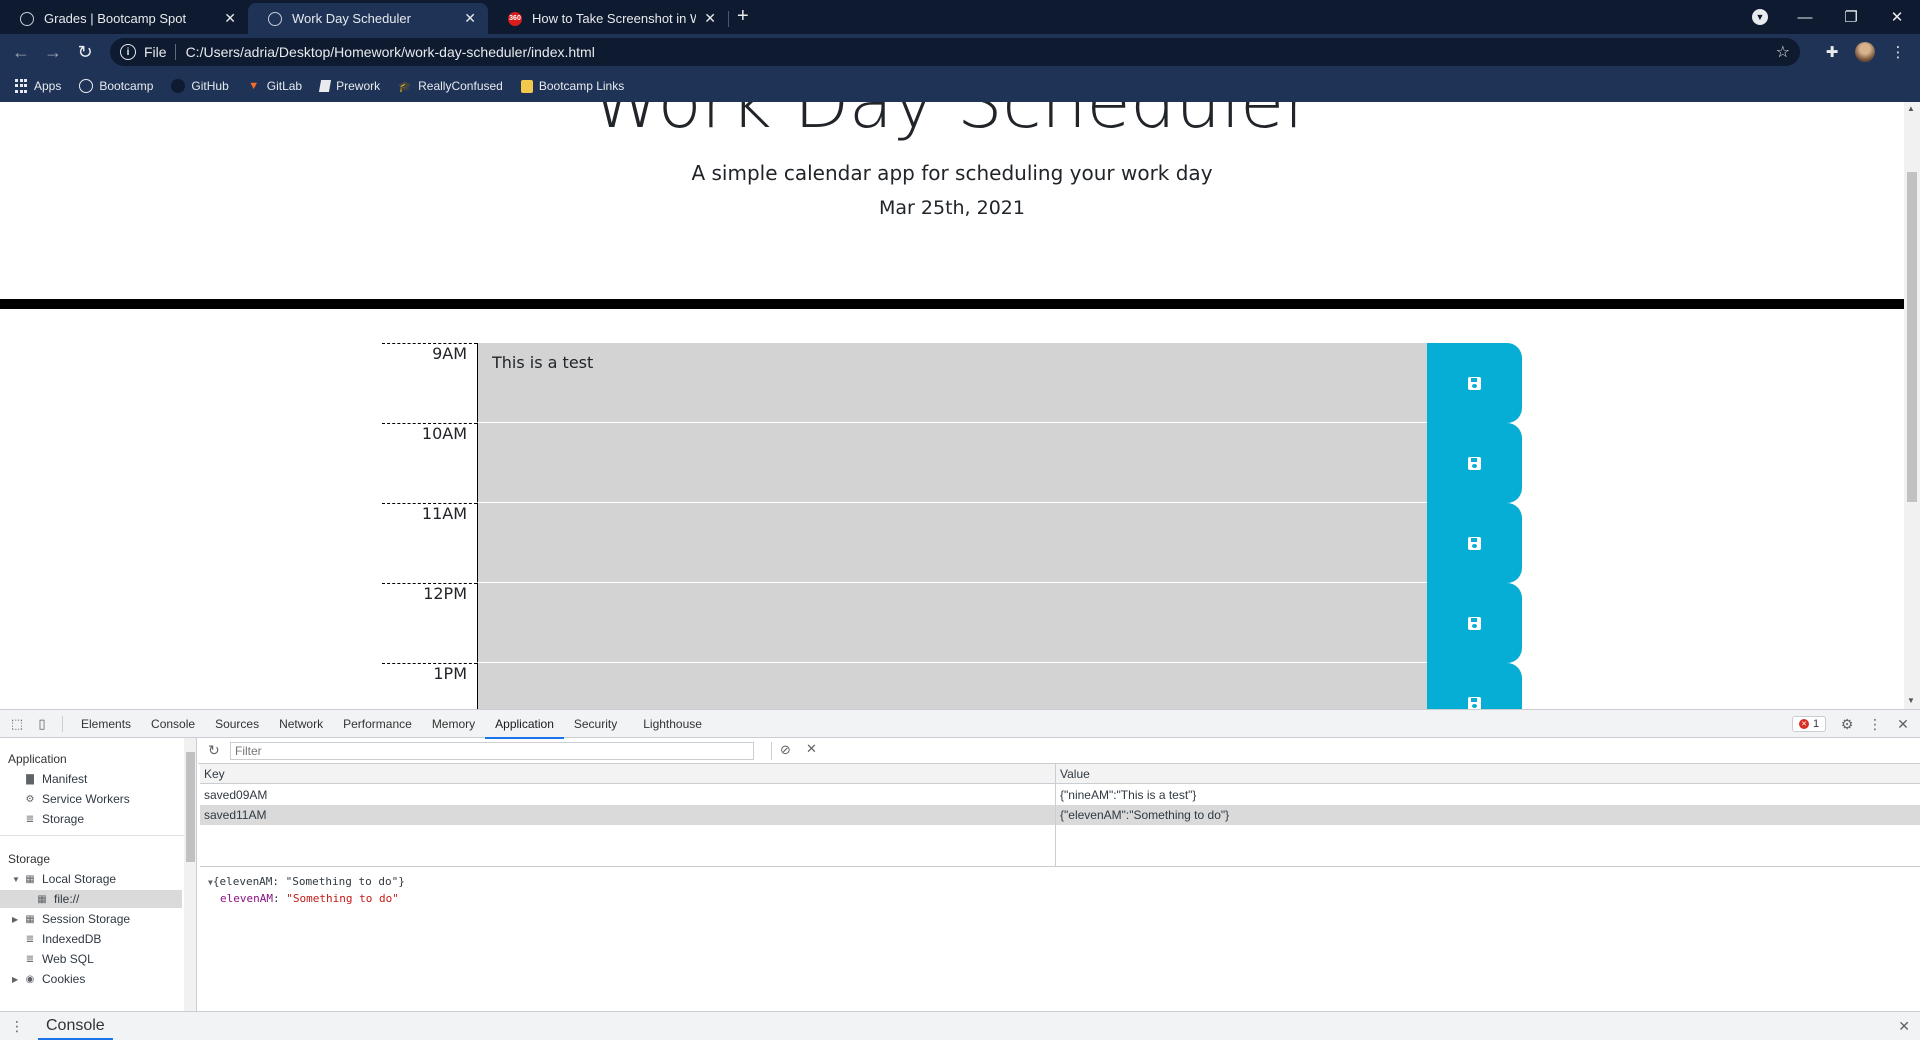 The height and width of the screenshot is (1040, 1920). What do you see at coordinates (1911, 108) in the screenshot?
I see `scroll-up-icon: ▲` at bounding box center [1911, 108].